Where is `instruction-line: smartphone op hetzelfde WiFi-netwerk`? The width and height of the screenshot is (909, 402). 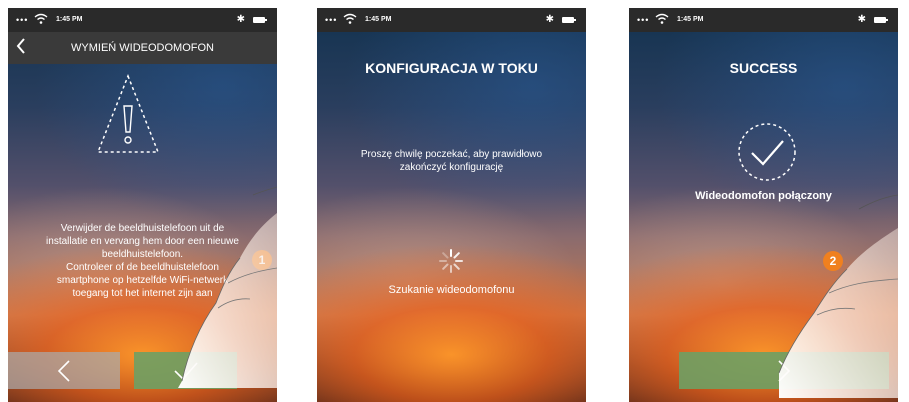
instruction-line: smartphone op hetzelfde WiFi-netwerk is located at coordinates (142, 280).